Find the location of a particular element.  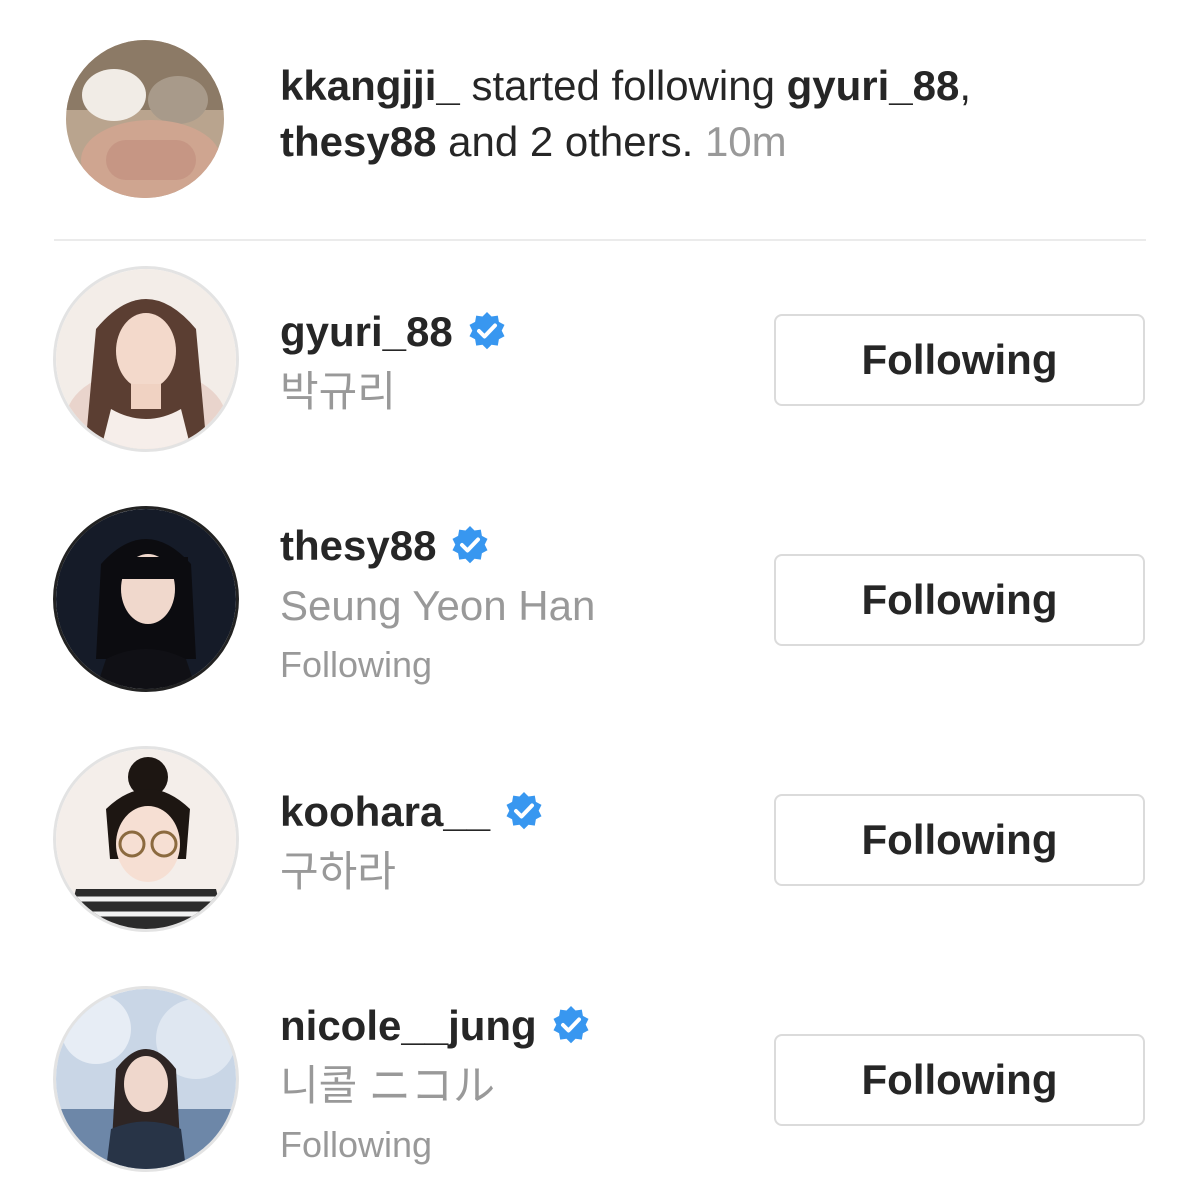

actor-avatar is located at coordinates (145, 119).